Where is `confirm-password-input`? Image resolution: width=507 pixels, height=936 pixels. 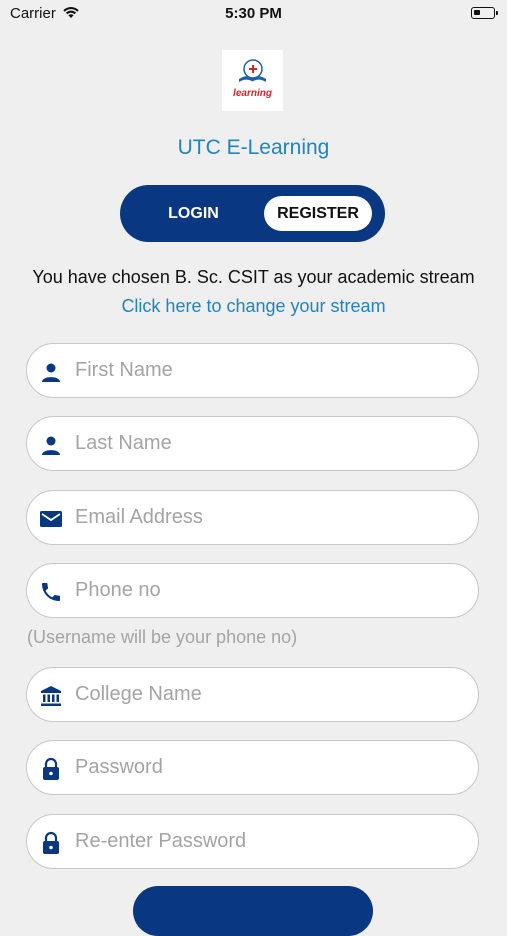
confirm-password-input is located at coordinates (270, 841).